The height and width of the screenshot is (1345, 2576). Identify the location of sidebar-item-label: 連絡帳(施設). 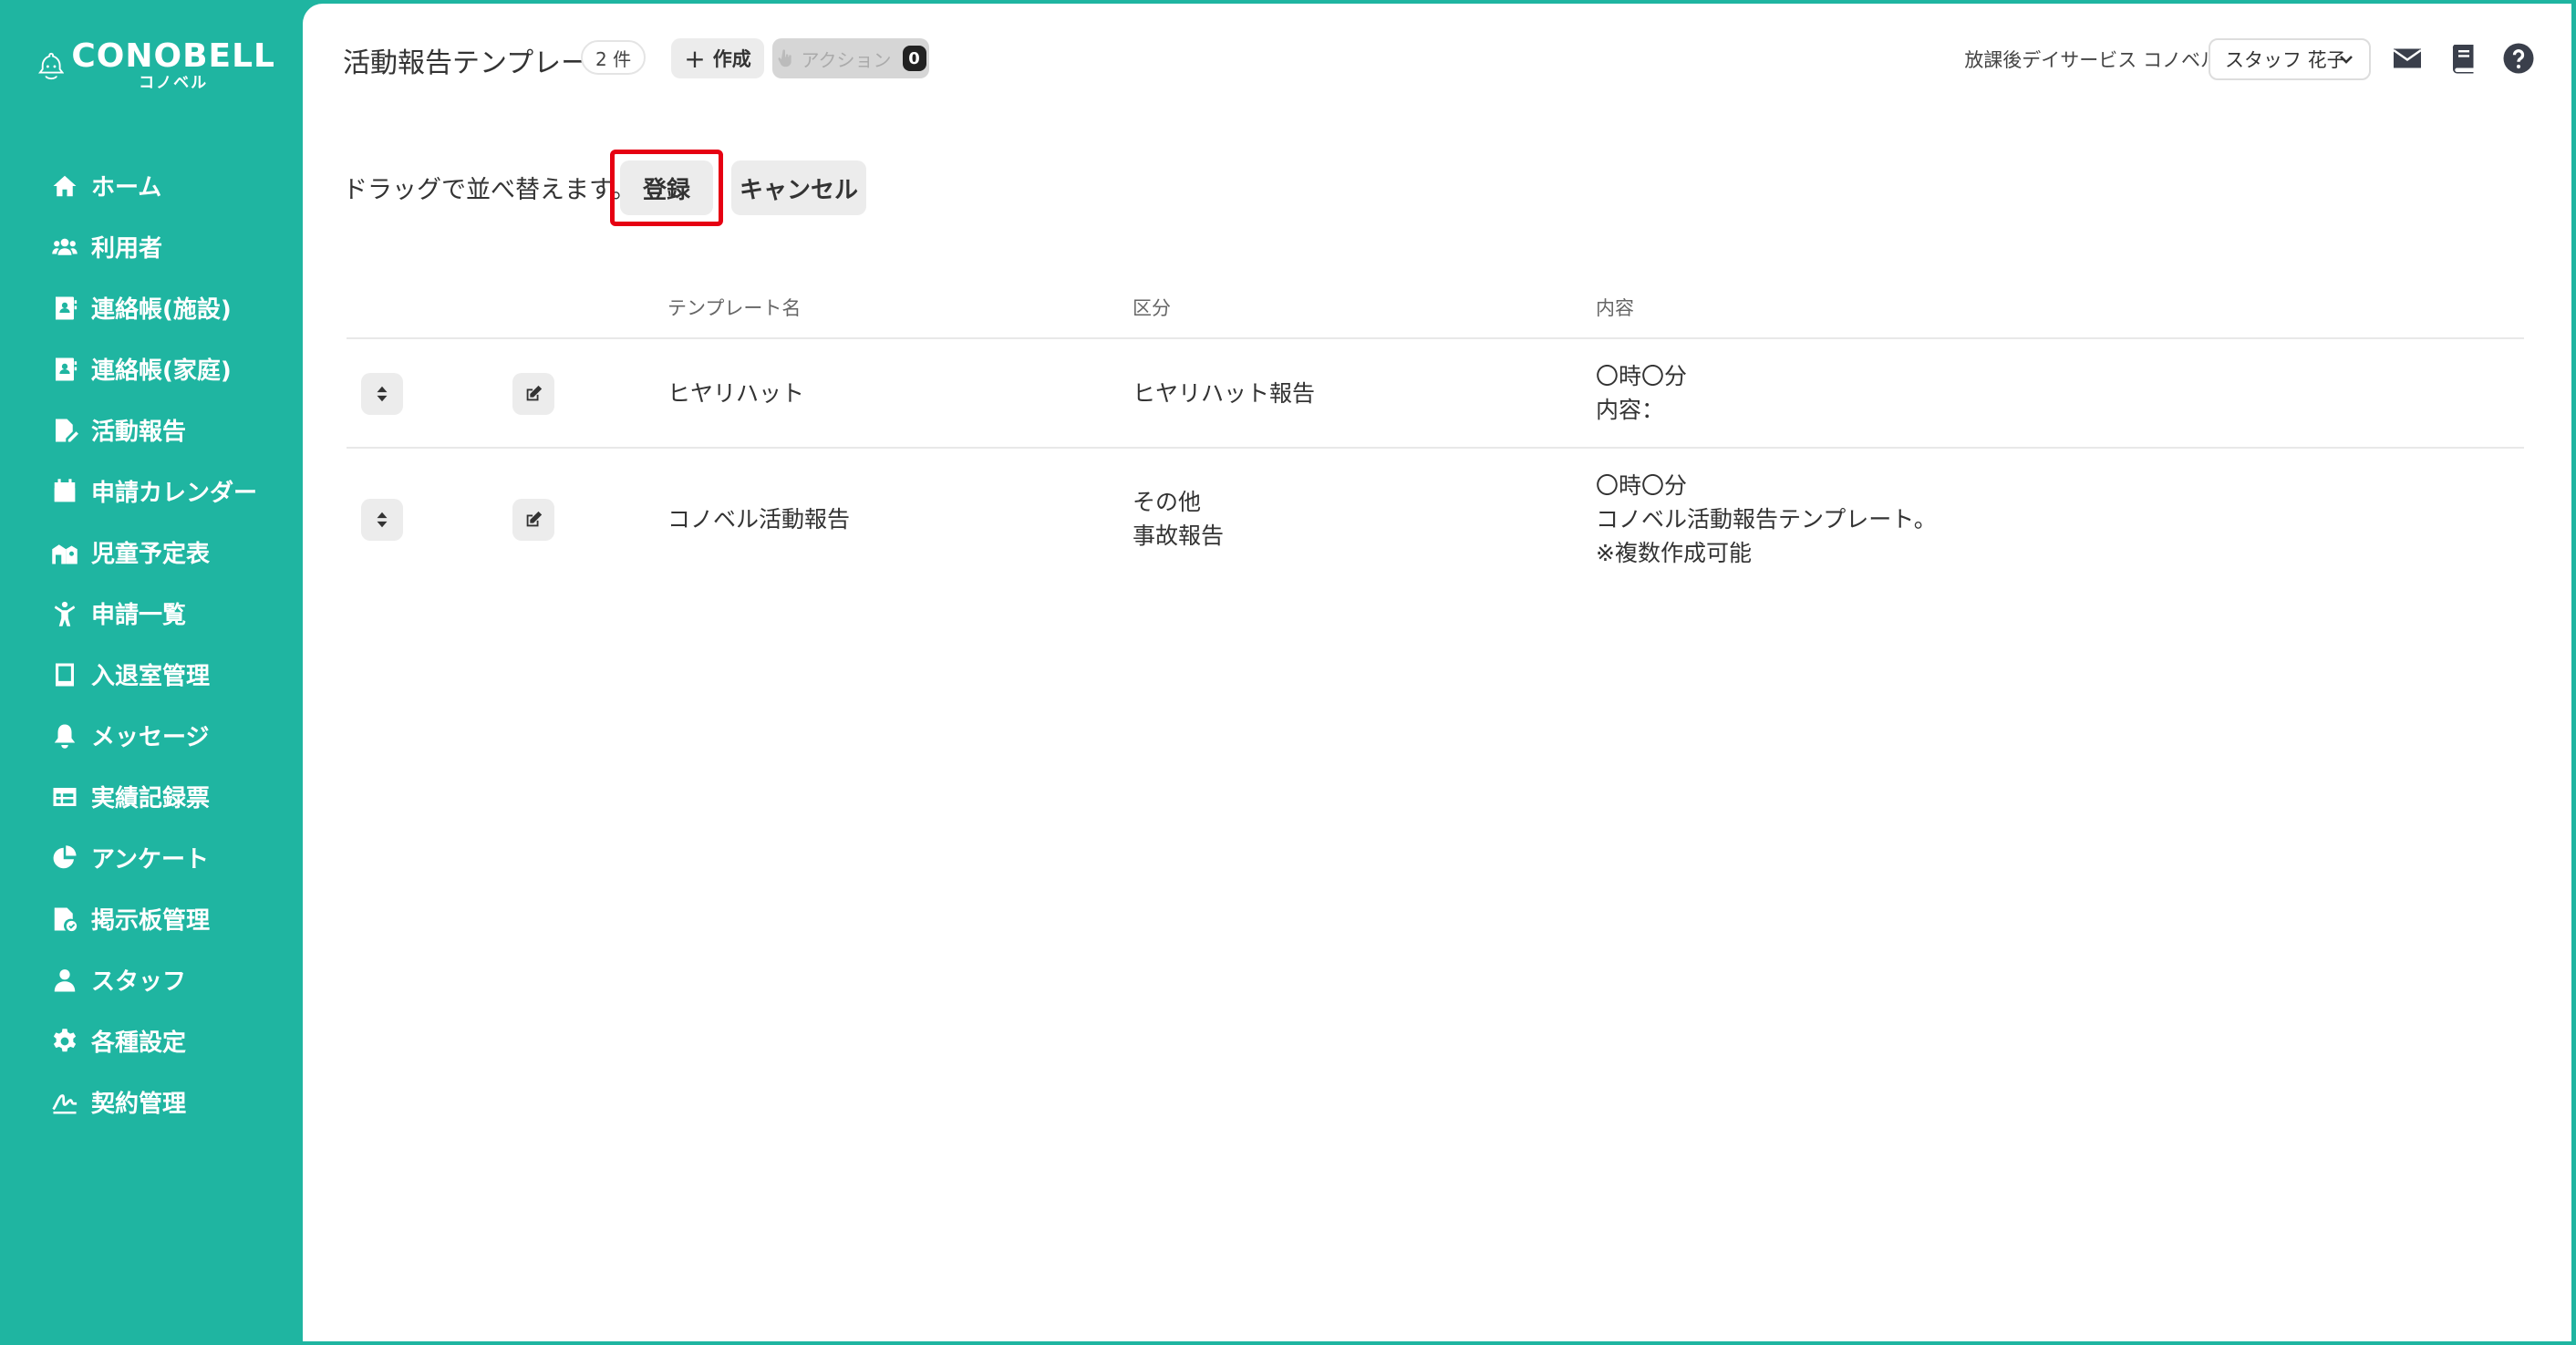
(161, 310).